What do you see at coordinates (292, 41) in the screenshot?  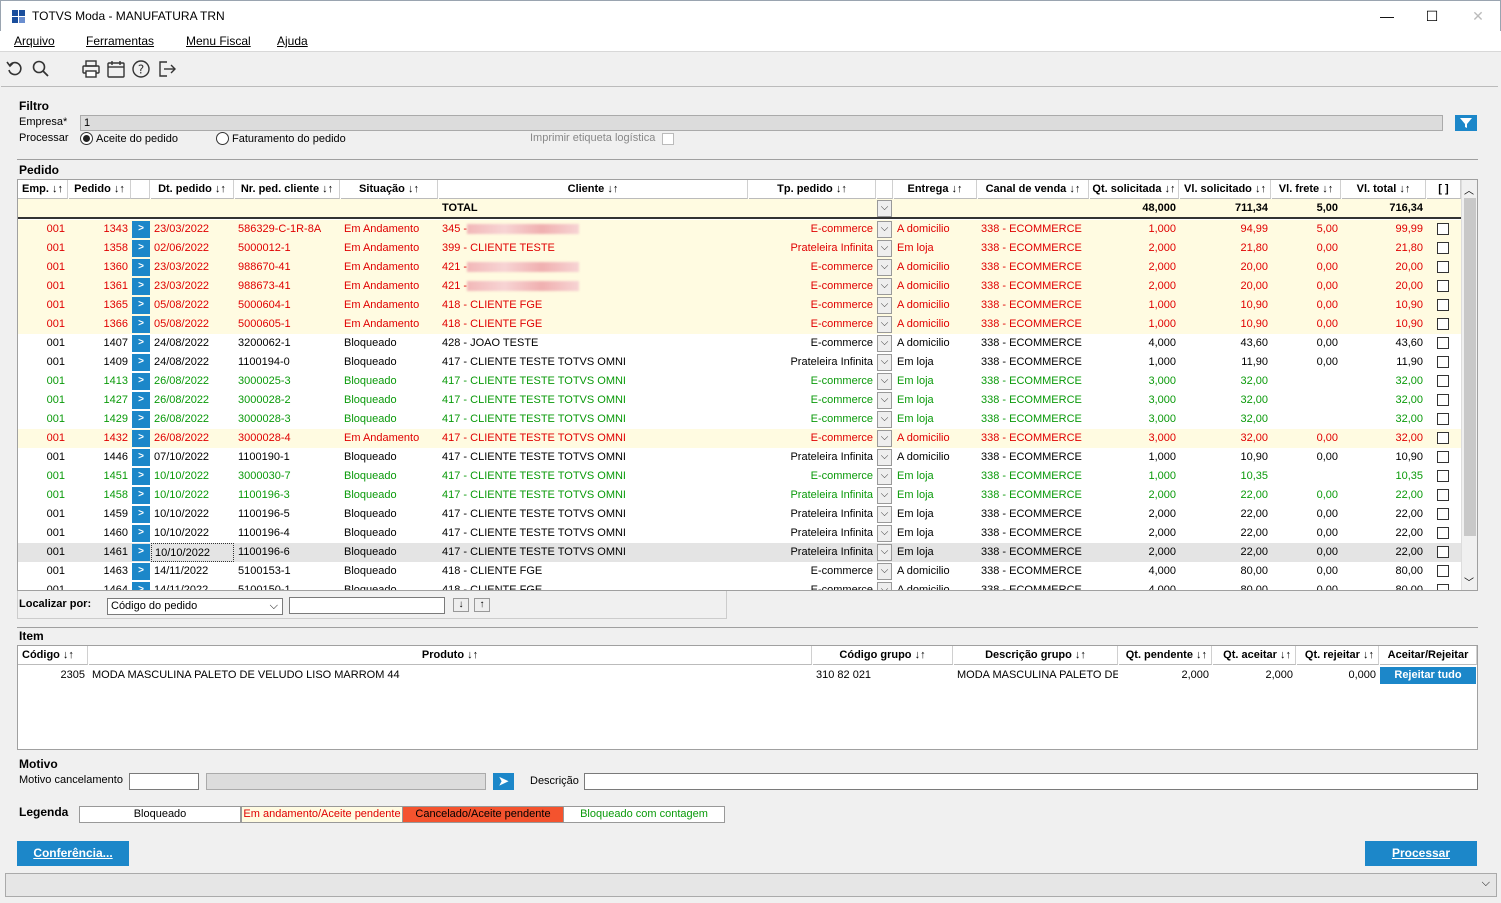 I see `menu-ajuda: Ajuda` at bounding box center [292, 41].